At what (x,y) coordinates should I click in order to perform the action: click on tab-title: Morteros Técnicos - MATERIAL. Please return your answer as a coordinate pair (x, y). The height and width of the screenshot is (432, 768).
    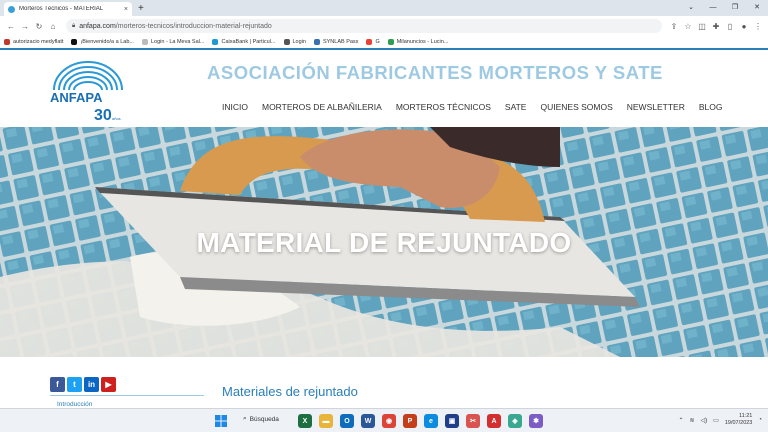
    Looking at the image, I should click on (61, 9).